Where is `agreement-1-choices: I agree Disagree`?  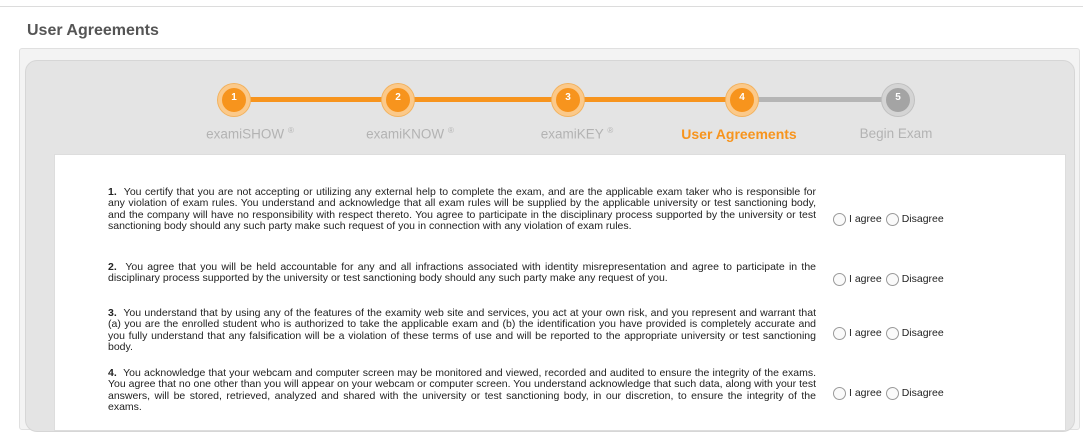 agreement-1-choices: I agree Disagree is located at coordinates (890, 219).